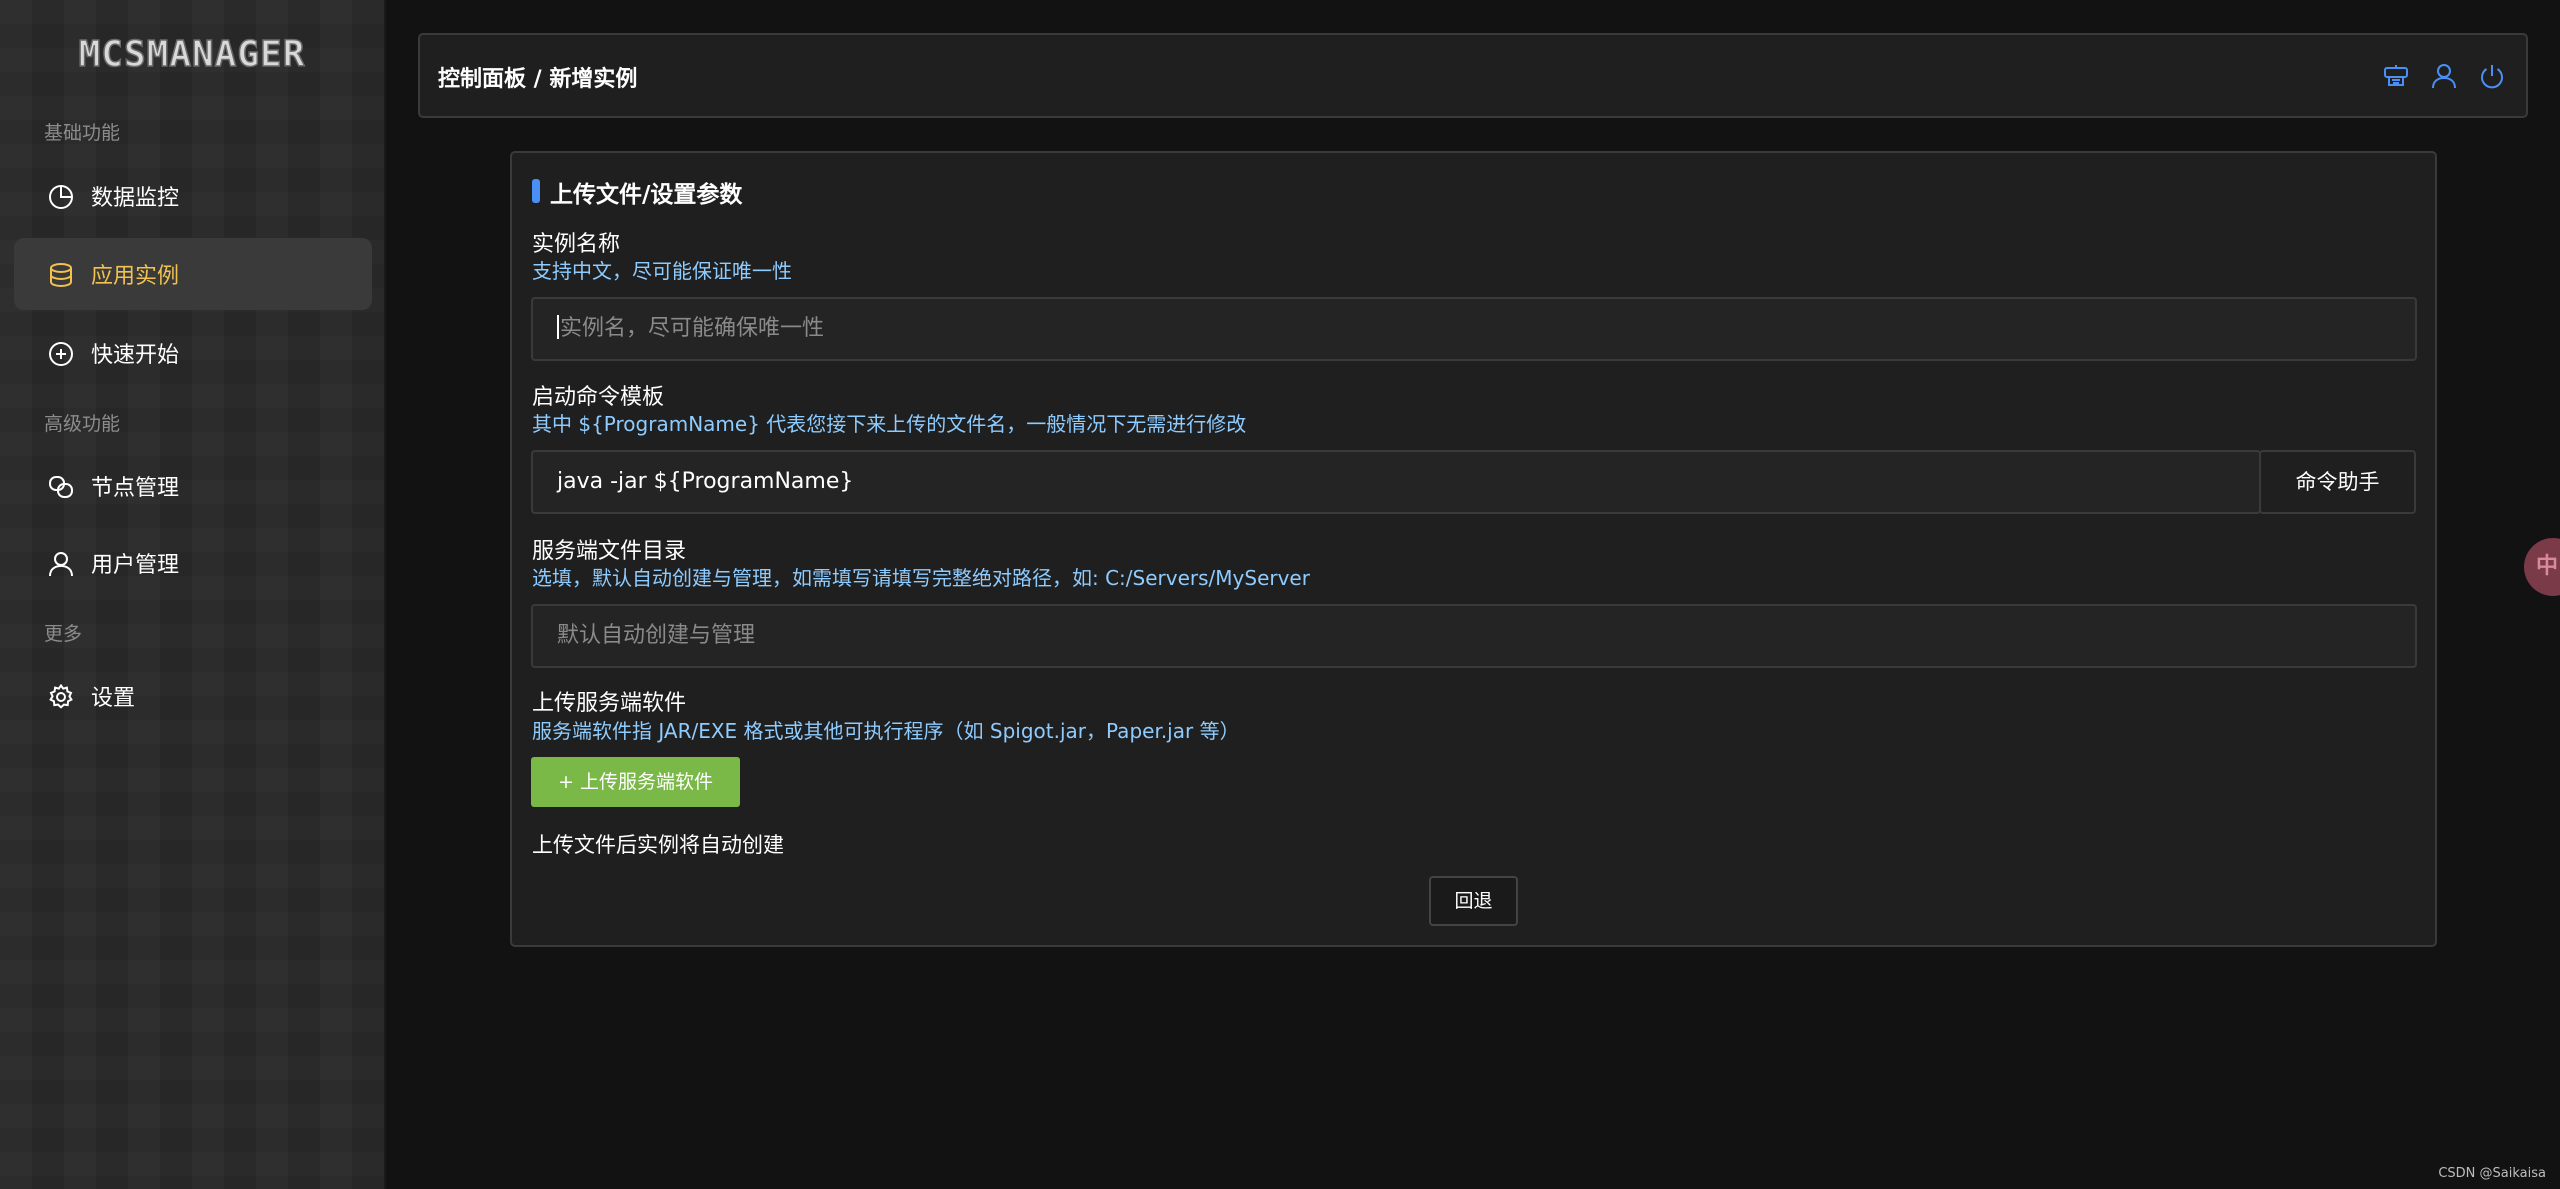 This screenshot has height=1189, width=2560. Describe the element at coordinates (61, 487) in the screenshot. I see `nodes-icon` at that location.